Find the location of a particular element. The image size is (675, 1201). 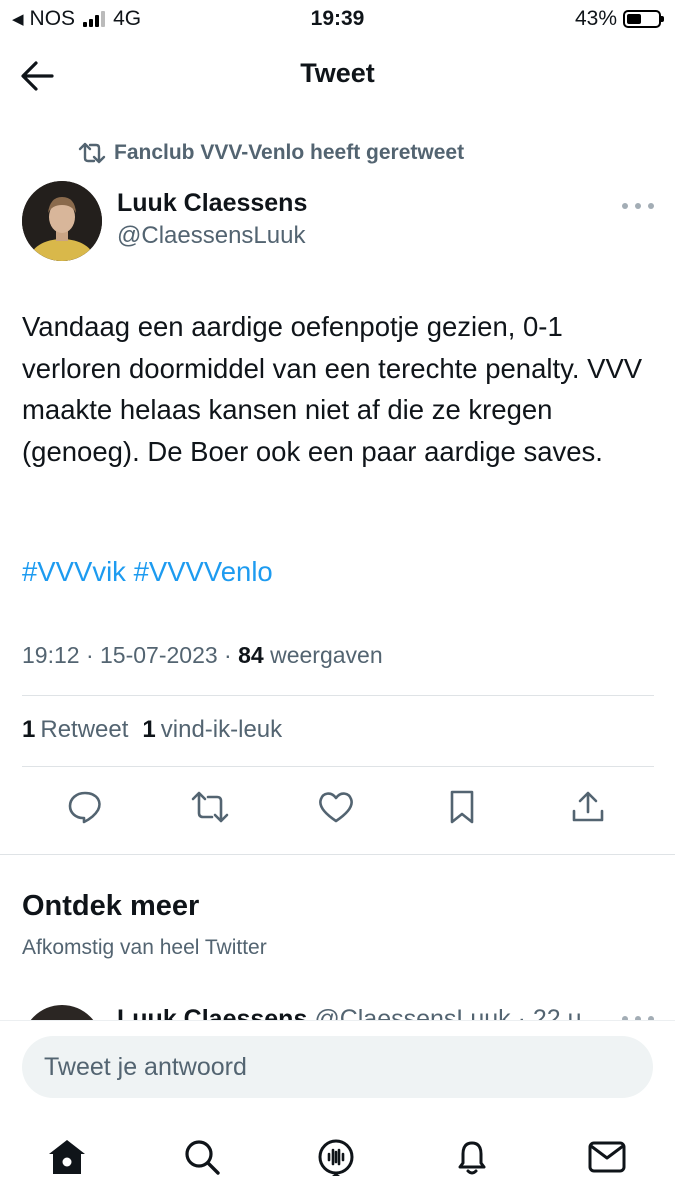

status-bar: ◀ NOS 4G 19:39 43% is located at coordinates (337, 19).